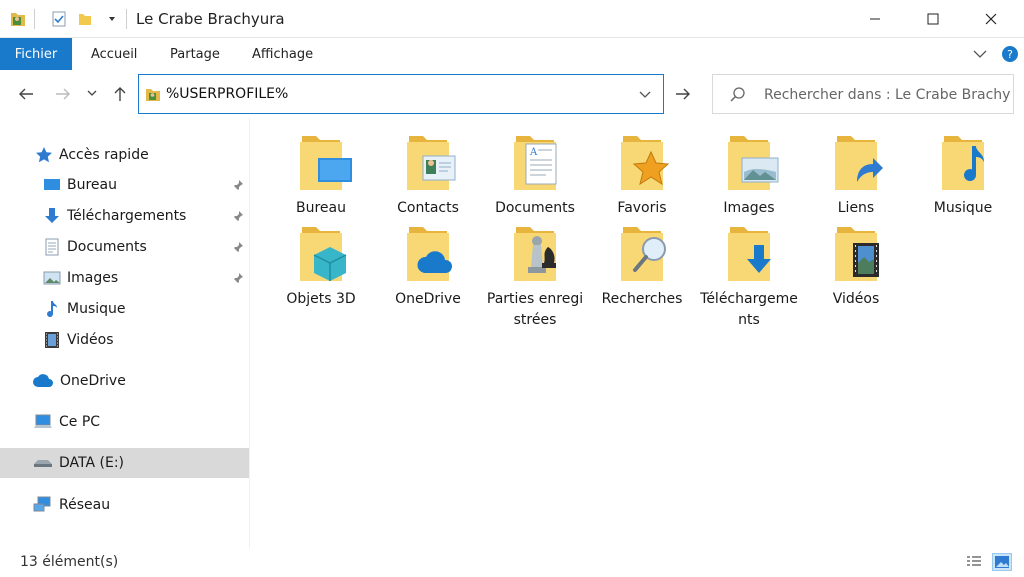  Describe the element at coordinates (428, 175) in the screenshot. I see `folder-item-contacts: Contacts` at that location.